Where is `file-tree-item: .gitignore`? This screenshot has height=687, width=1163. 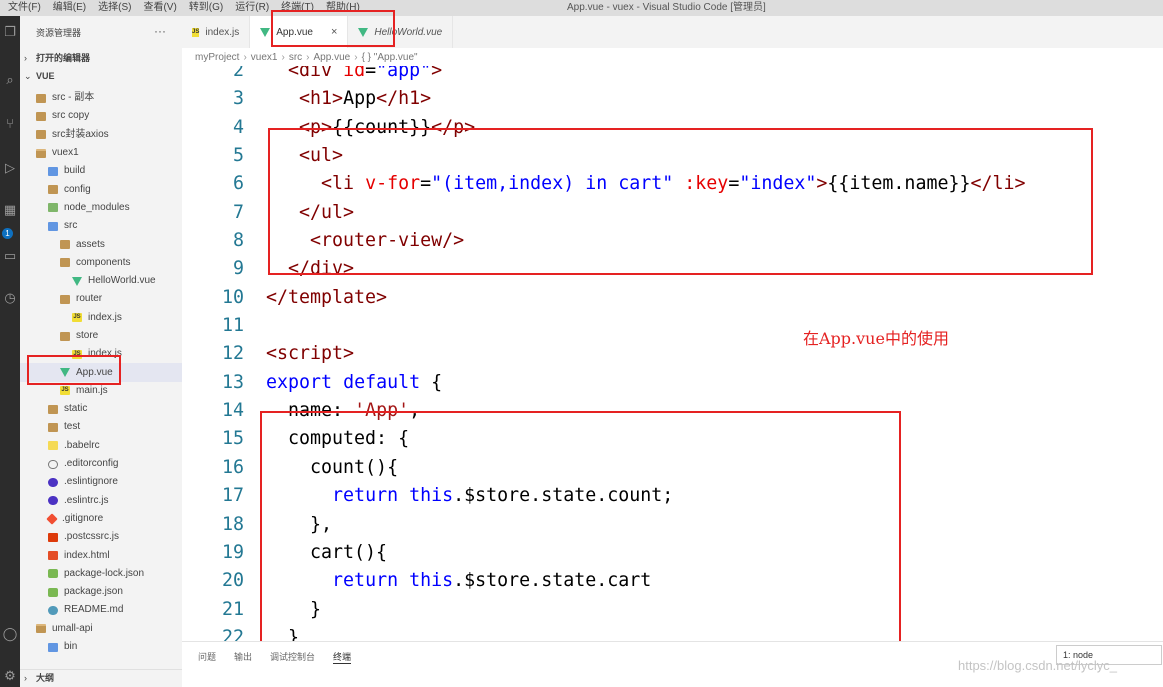
file-tree-item: .gitignore is located at coordinates (101, 519).